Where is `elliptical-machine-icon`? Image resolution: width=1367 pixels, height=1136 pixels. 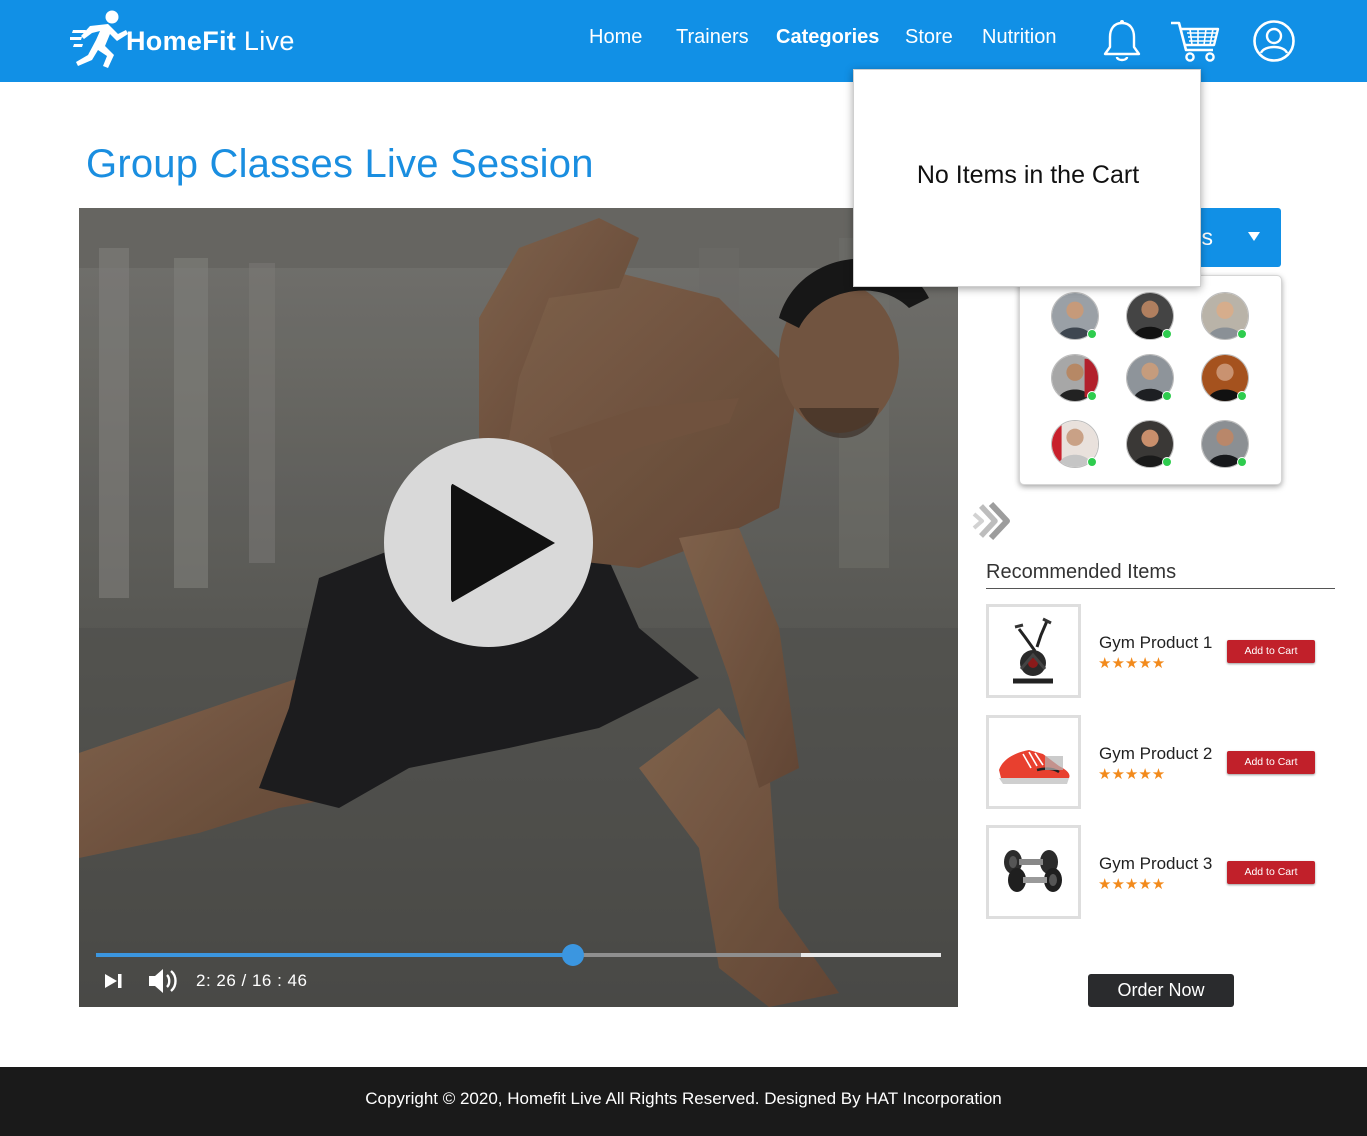 elliptical-machine-icon is located at coordinates (1033, 650).